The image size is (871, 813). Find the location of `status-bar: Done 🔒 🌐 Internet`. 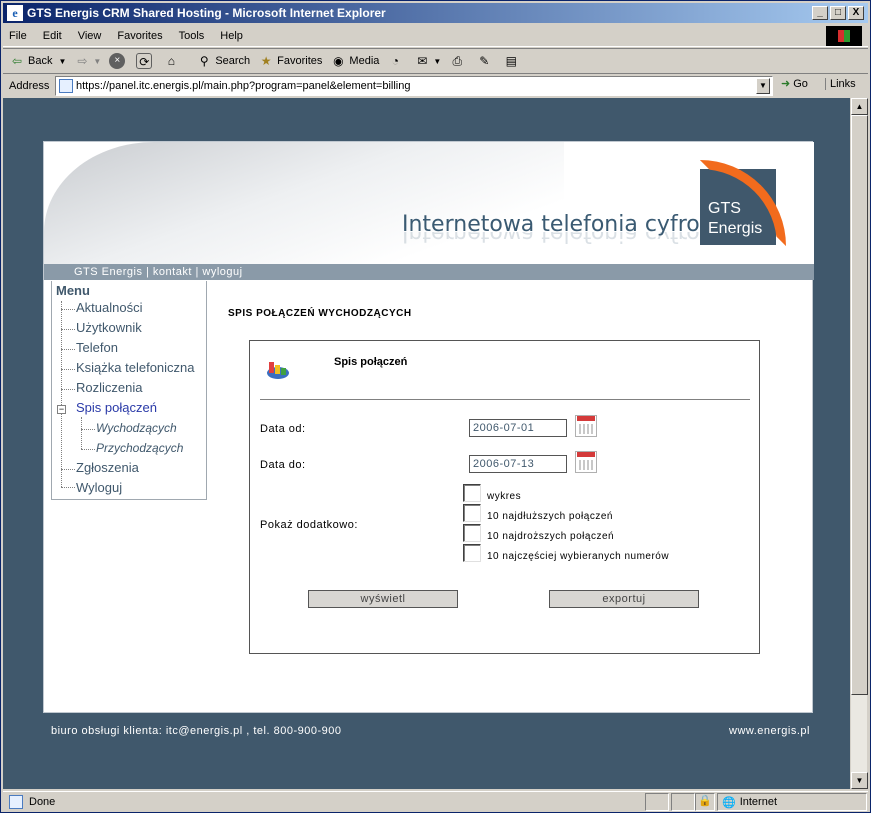

status-bar: Done 🔒 🌐 Internet is located at coordinates (435, 801).